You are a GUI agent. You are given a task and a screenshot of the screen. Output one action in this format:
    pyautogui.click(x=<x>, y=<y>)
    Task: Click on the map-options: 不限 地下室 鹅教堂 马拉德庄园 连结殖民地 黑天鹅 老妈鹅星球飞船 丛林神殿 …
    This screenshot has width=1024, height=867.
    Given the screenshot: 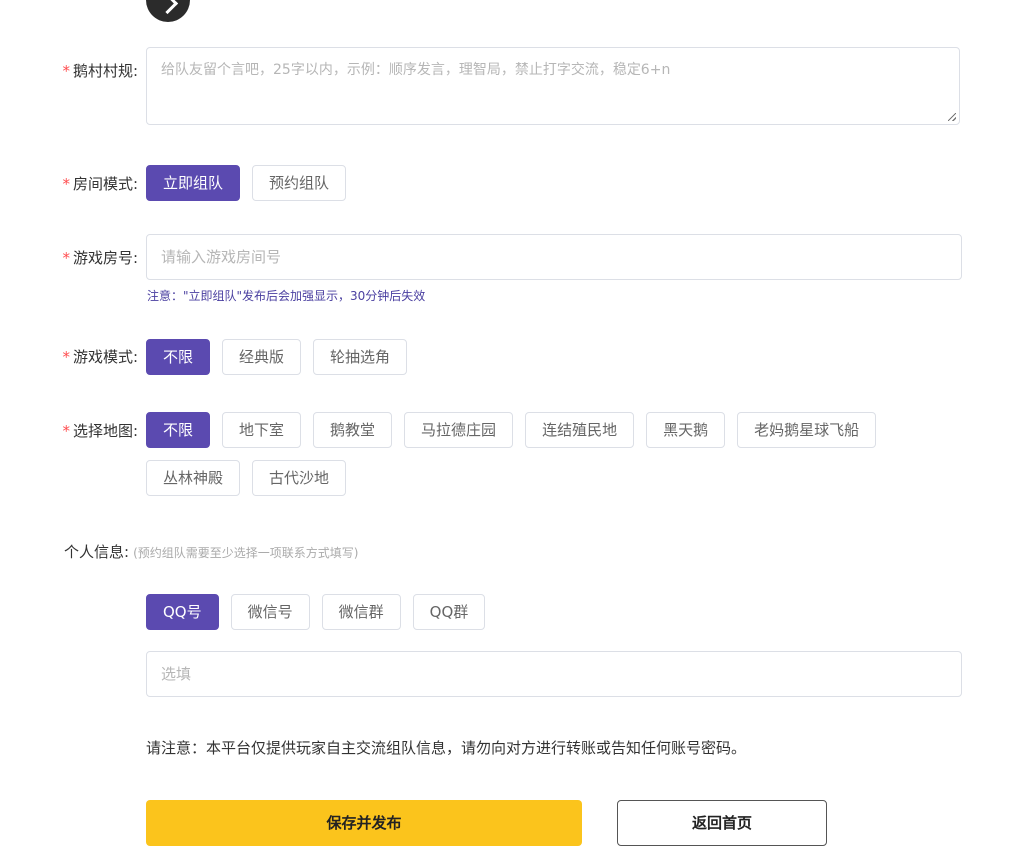 What is the action you would take?
    pyautogui.click(x=546, y=454)
    